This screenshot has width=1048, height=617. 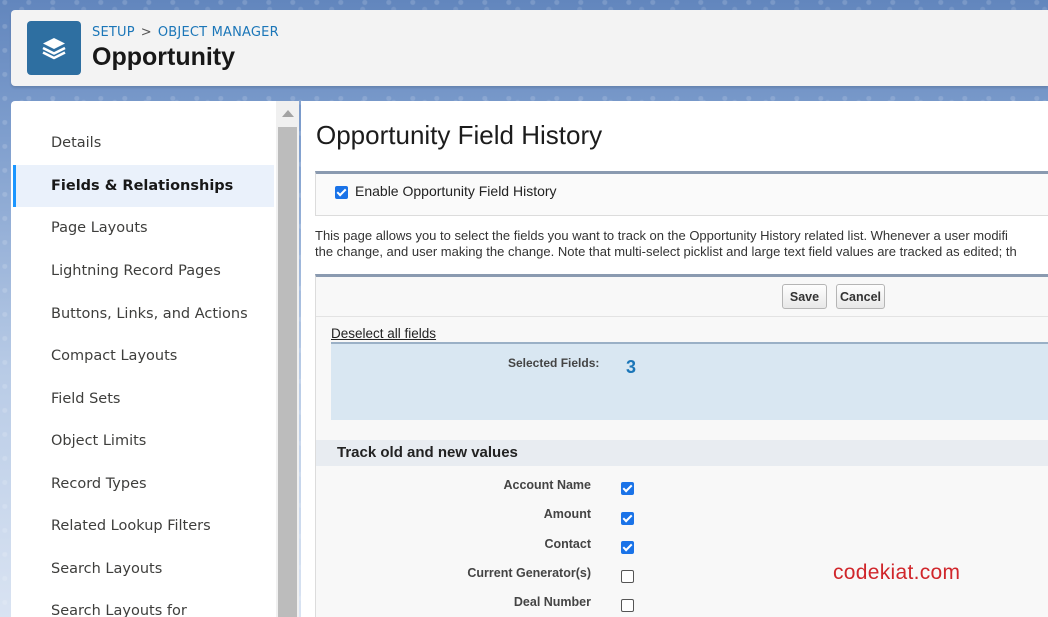 I want to click on breadcrumb-setup-link: SETUP, so click(x=113, y=32).